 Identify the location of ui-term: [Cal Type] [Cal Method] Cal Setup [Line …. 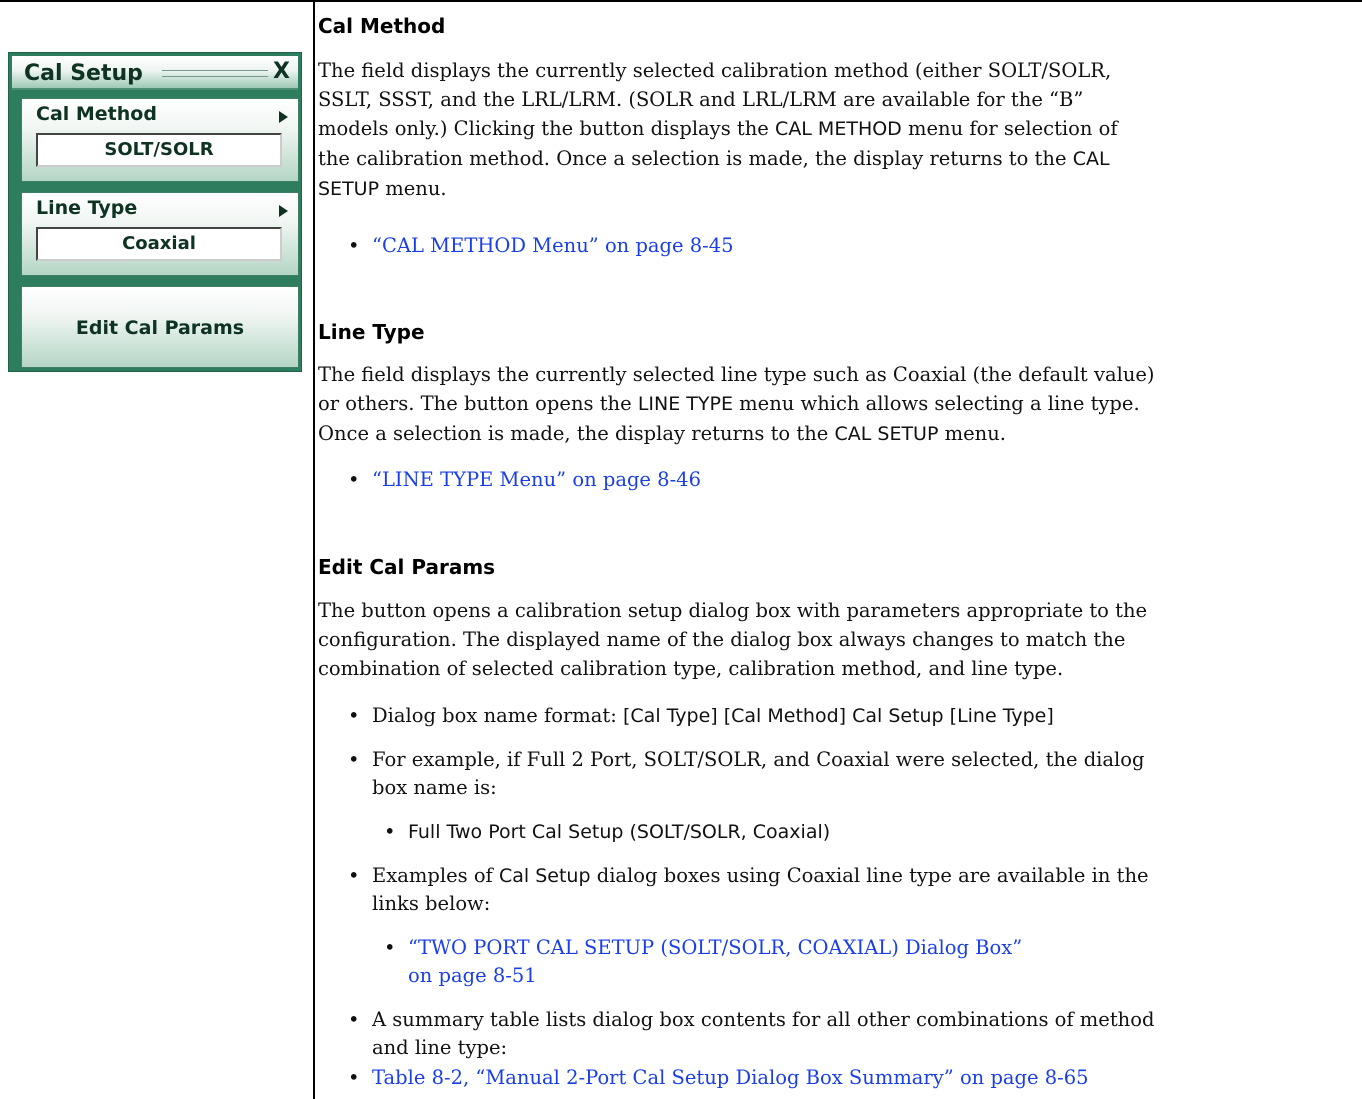
(838, 716).